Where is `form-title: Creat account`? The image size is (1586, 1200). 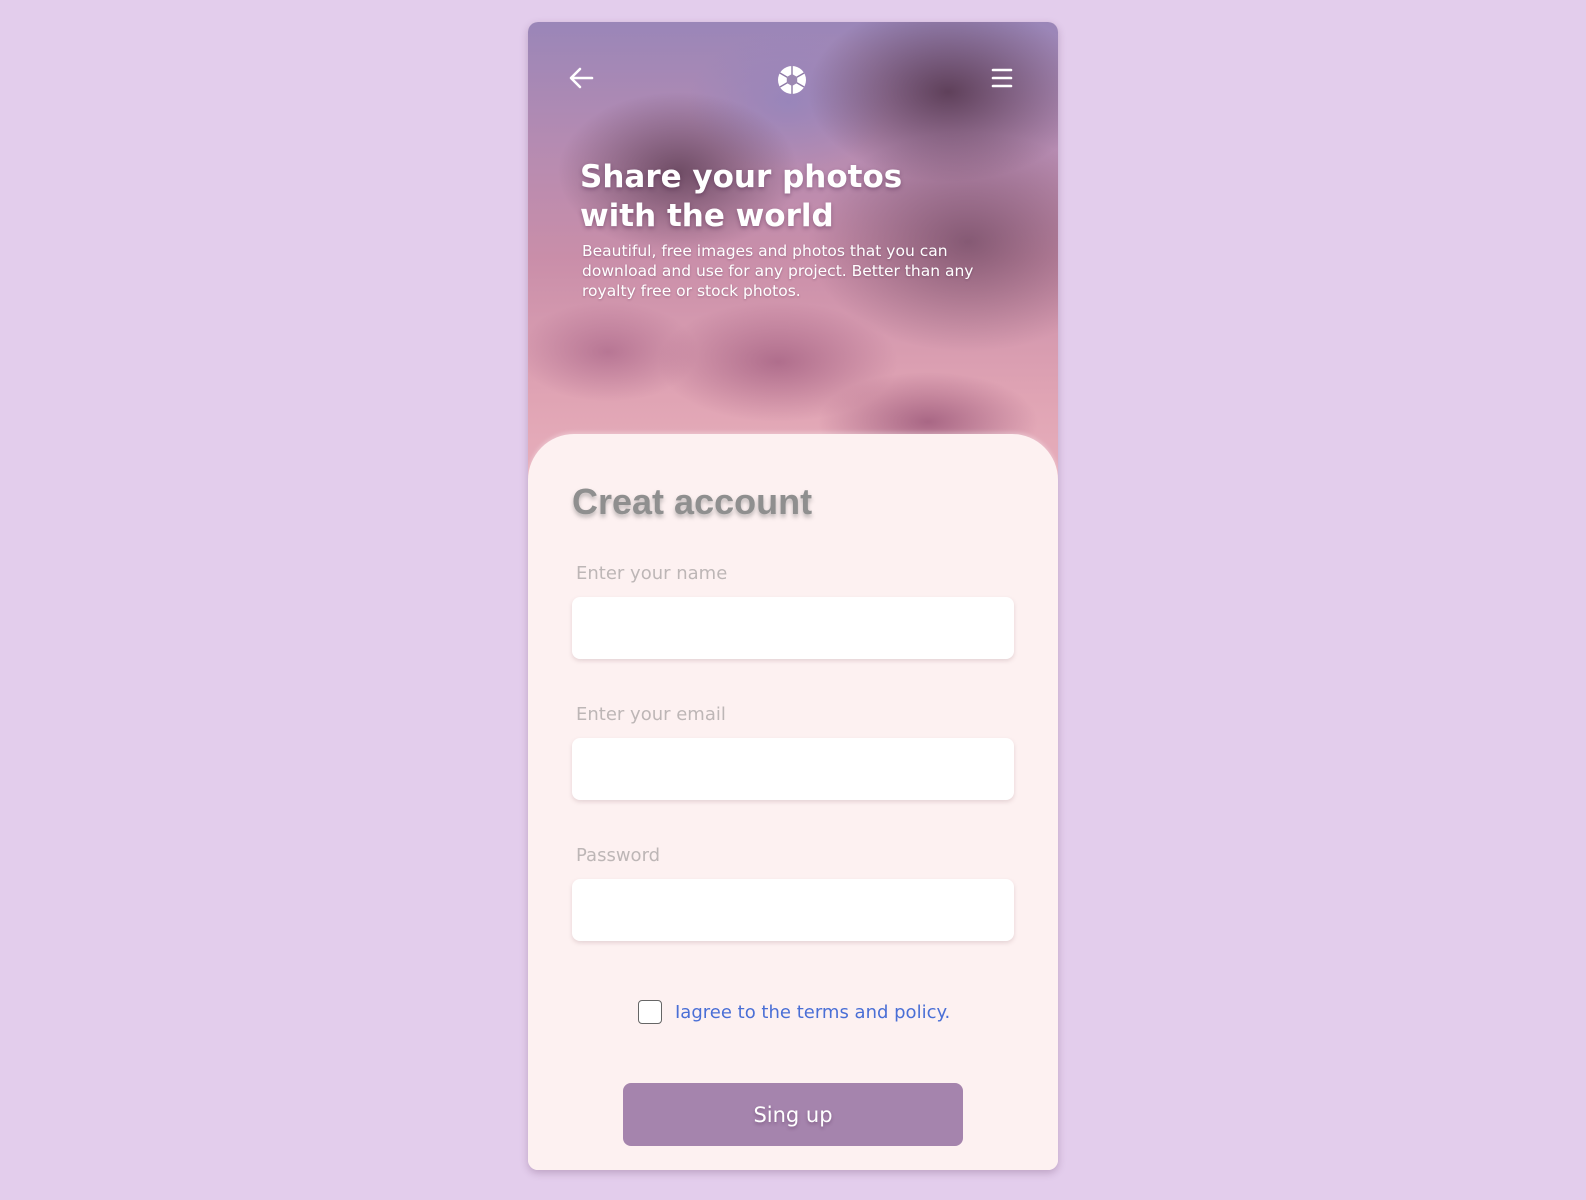
form-title: Creat account is located at coordinates (692, 501).